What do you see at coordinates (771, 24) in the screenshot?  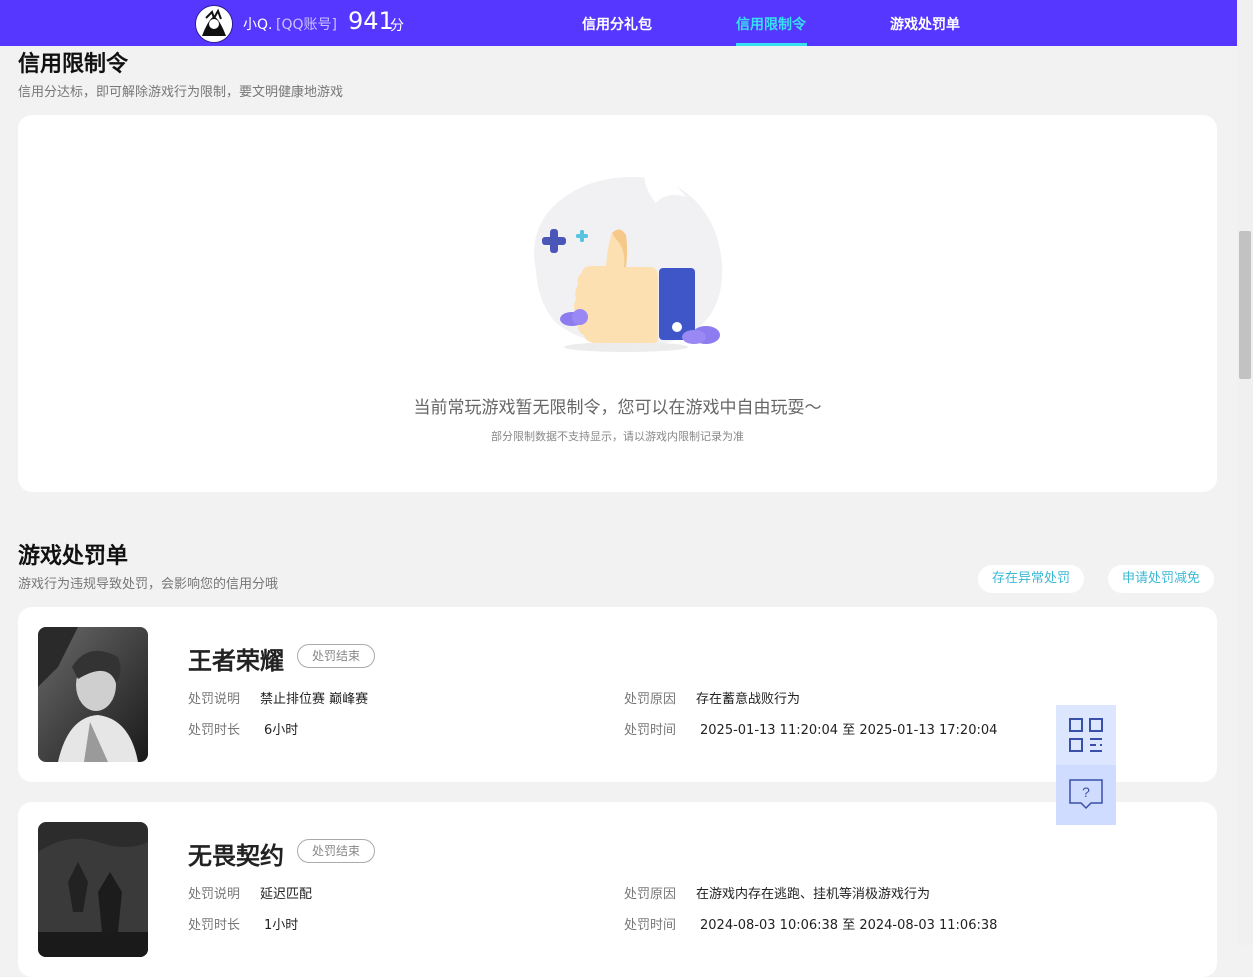 I see `tab-credit-restriction: 信用限制令` at bounding box center [771, 24].